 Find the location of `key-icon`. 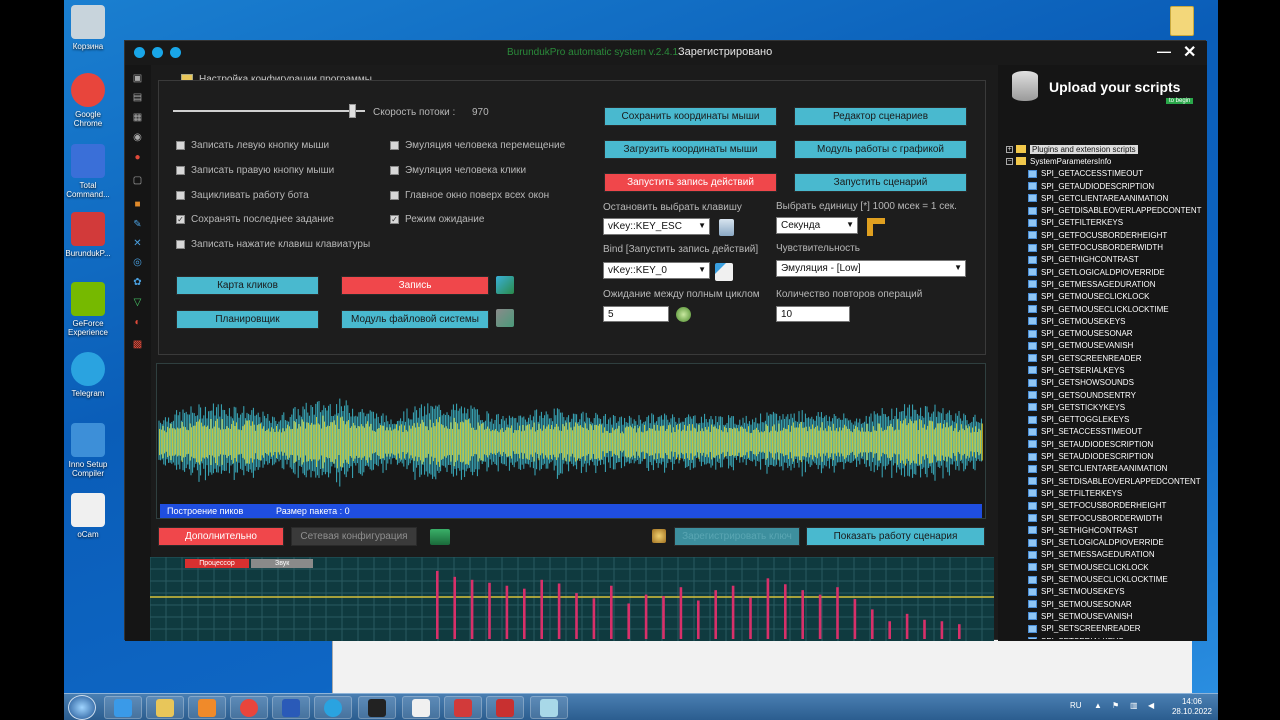

key-icon is located at coordinates (659, 536).